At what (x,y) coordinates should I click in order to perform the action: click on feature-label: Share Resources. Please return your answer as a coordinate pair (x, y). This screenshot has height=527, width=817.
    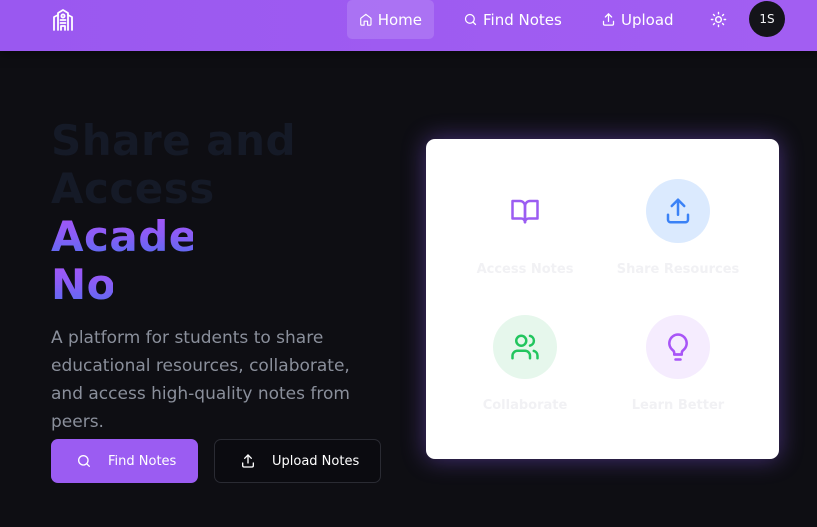
    Looking at the image, I should click on (678, 269).